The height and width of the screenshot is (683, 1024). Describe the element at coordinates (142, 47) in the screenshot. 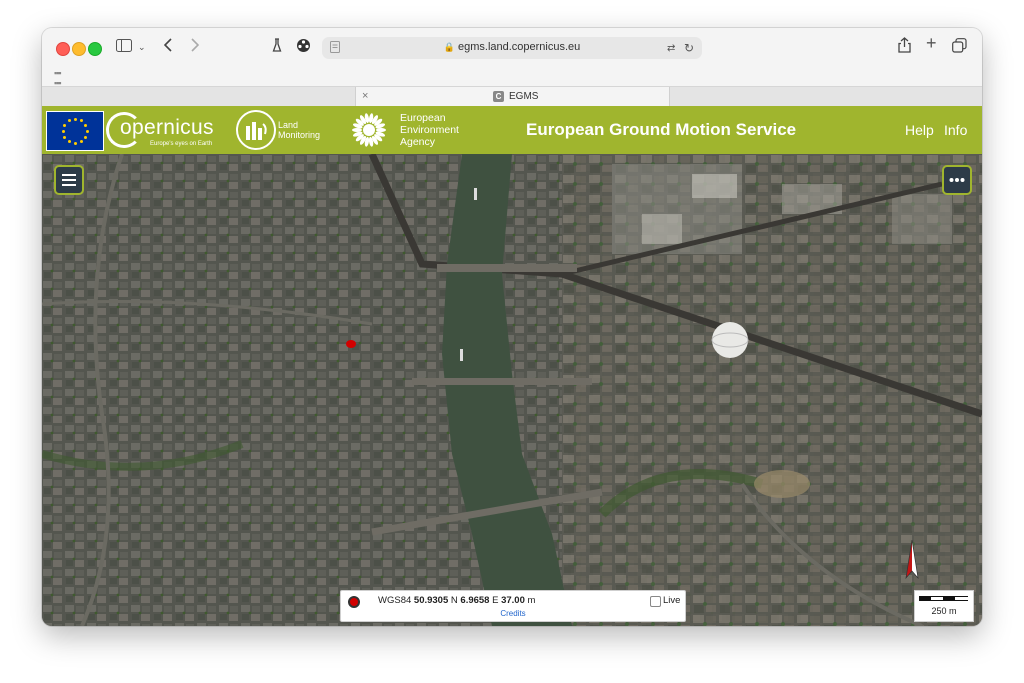

I see `chevron-down-icon: ⌄` at that location.